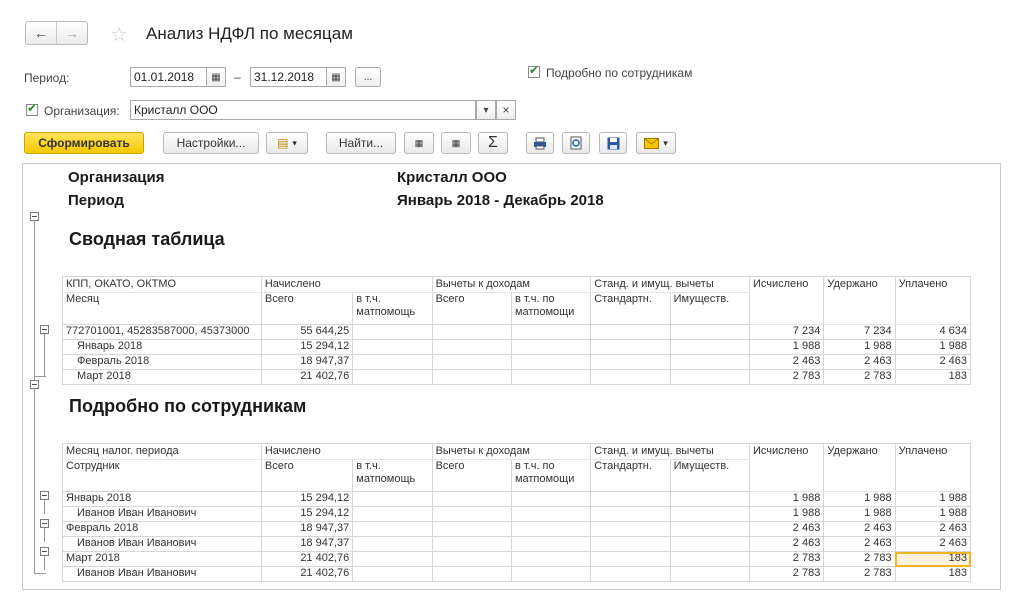  I want to click on group-collapse-icon, so click(34, 384).